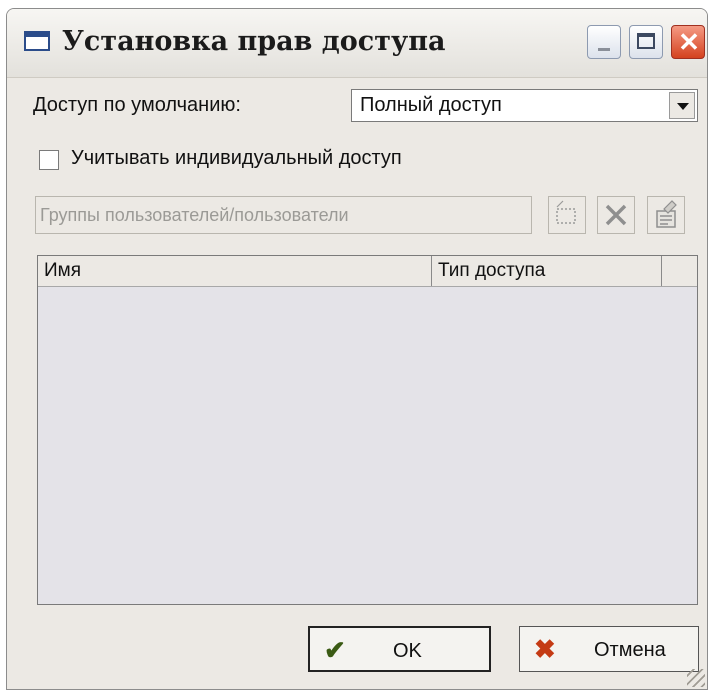  What do you see at coordinates (682, 105) in the screenshot?
I see `chevron-down-icon` at bounding box center [682, 105].